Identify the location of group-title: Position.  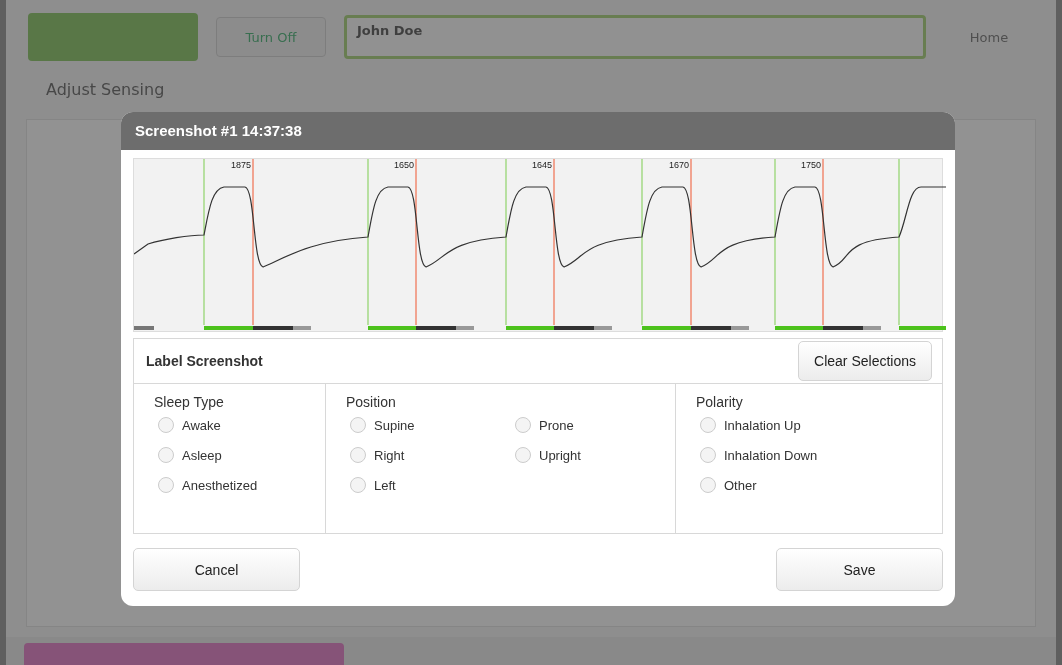
(371, 402).